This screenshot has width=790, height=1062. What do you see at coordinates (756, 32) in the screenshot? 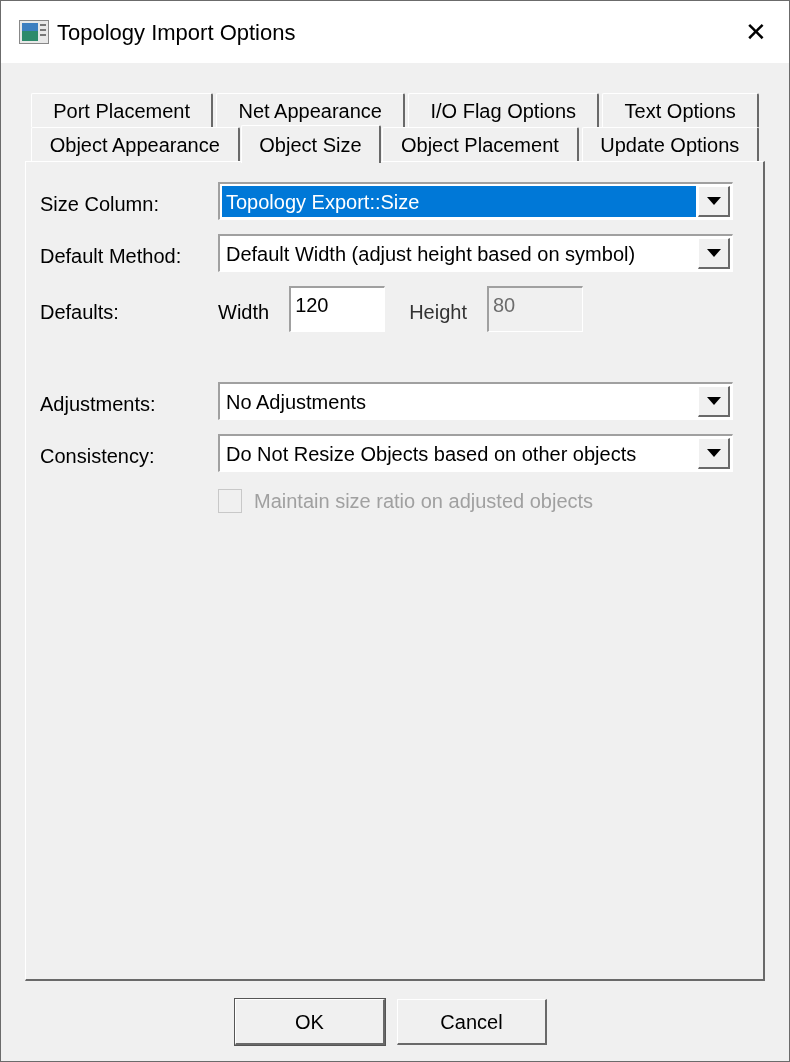
I see `close-button: ✕` at bounding box center [756, 32].